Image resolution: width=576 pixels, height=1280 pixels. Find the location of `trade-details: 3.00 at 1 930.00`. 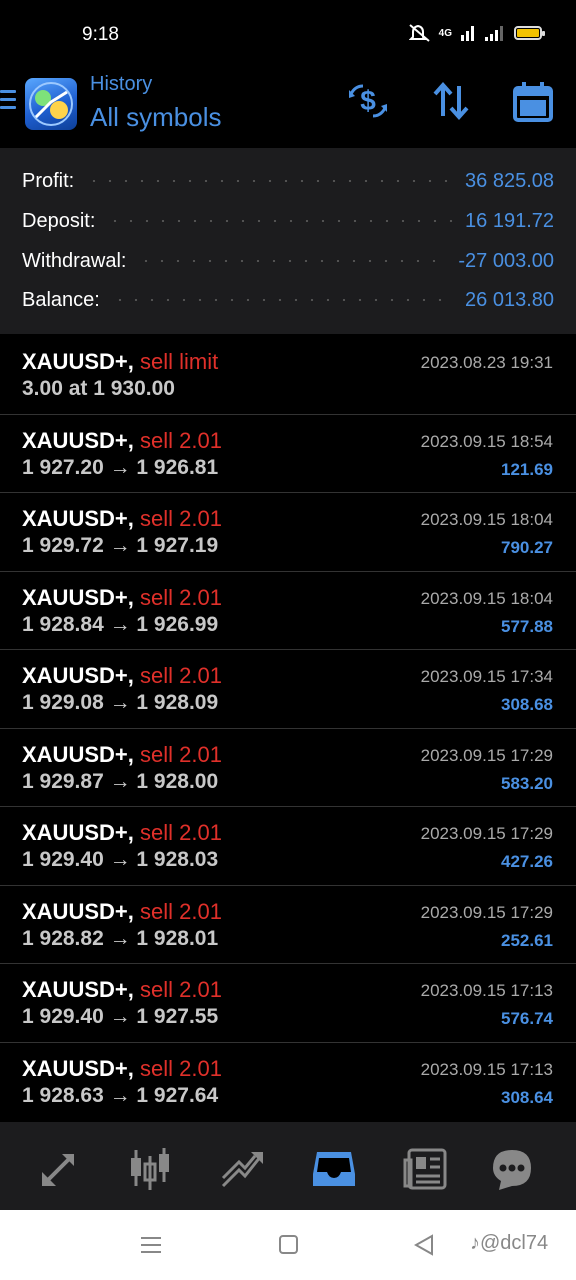

trade-details: 3.00 at 1 930.00 is located at coordinates (98, 388).